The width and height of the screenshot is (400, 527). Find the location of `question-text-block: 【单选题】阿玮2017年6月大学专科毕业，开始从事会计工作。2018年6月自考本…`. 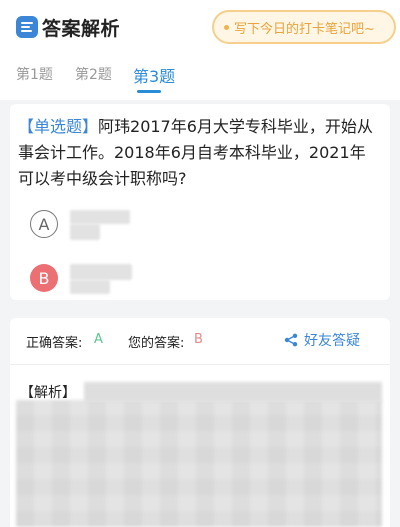

question-text-block: 【单选题】阿玮2017年6月大学专科毕业，开始从事会计工作。2018年6月自考本… is located at coordinates (199, 153).